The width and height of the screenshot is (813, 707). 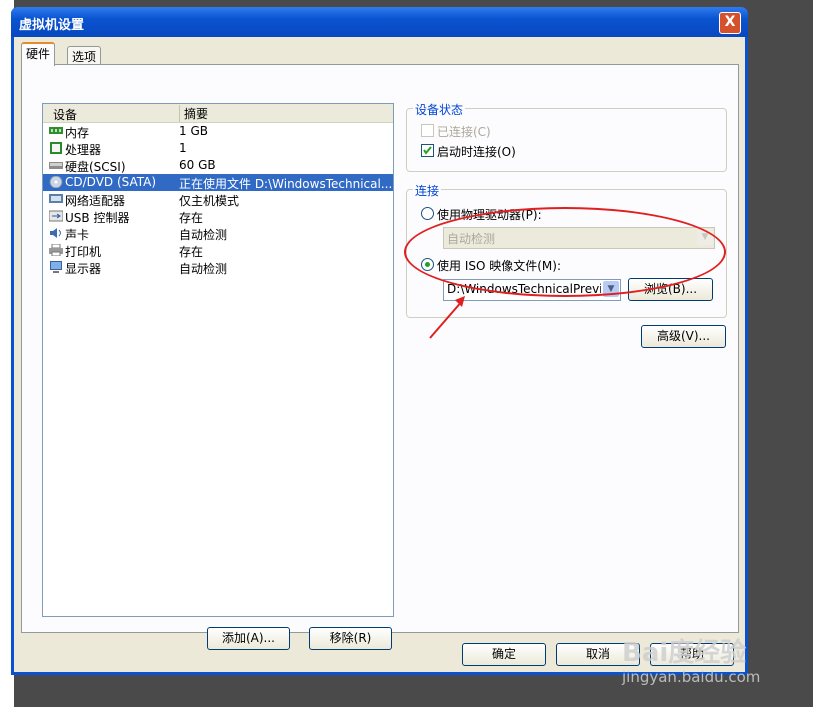 I want to click on connected-label: 已连接(C), so click(x=464, y=132).